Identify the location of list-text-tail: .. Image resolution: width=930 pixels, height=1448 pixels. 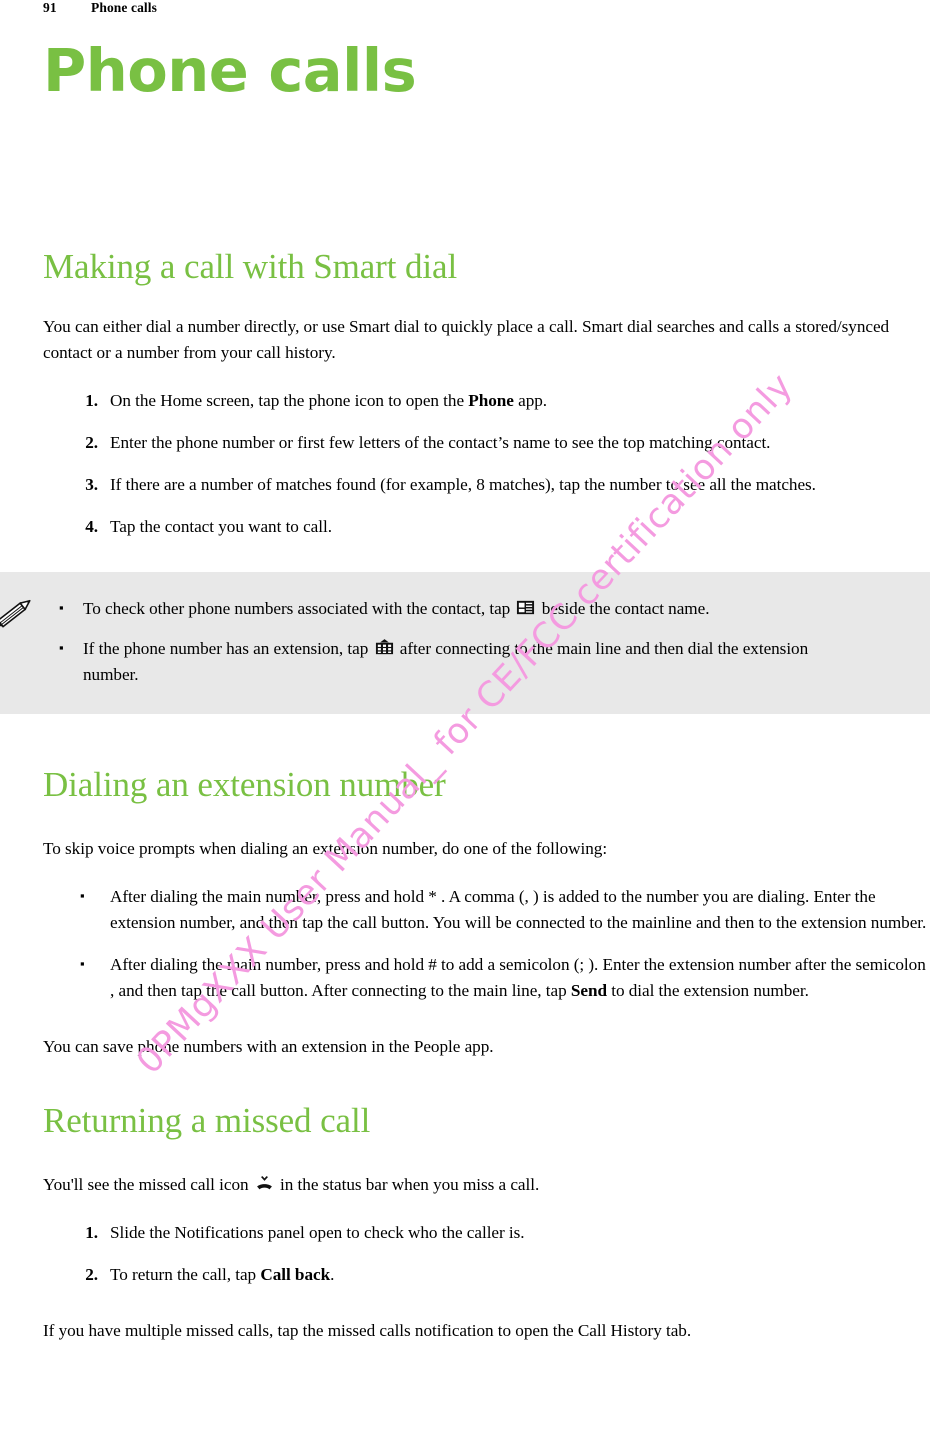
(332, 1274).